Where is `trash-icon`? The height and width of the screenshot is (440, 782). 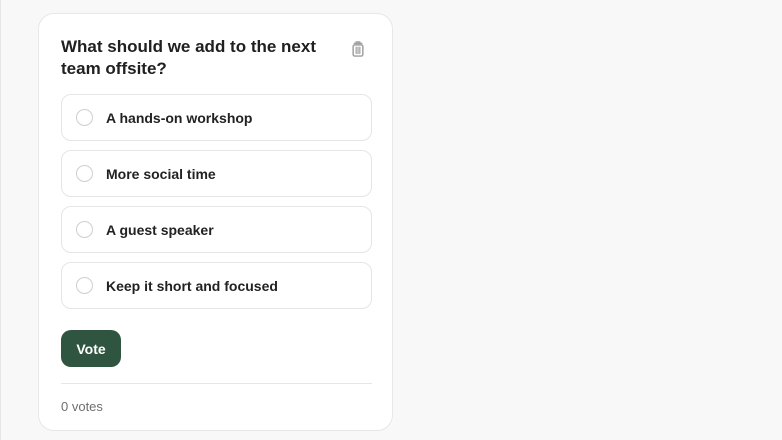 trash-icon is located at coordinates (358, 49).